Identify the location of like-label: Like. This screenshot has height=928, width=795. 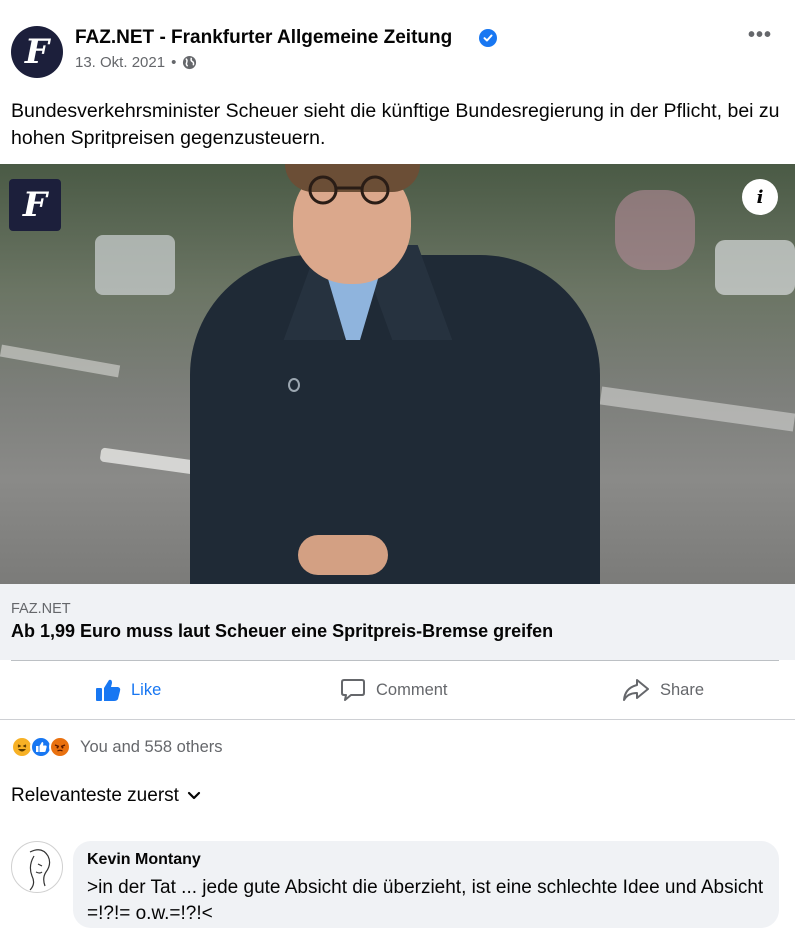
(146, 689).